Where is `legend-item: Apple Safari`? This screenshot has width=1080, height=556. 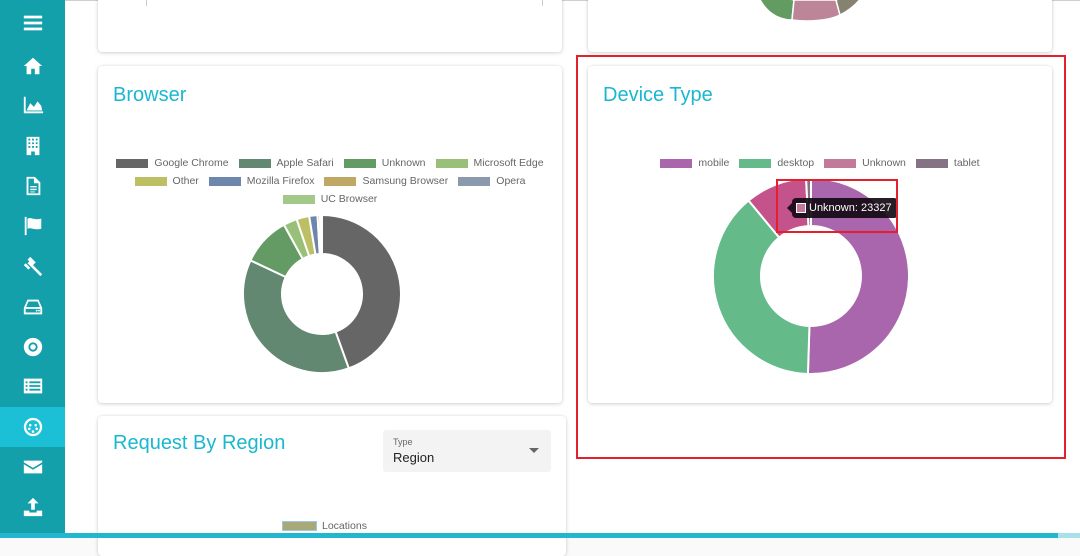 legend-item: Apple Safari is located at coordinates (286, 163).